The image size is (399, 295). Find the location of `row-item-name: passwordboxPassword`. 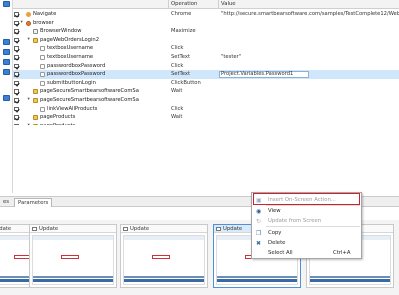

row-item-name: passwordboxPassword is located at coordinates (76, 74).